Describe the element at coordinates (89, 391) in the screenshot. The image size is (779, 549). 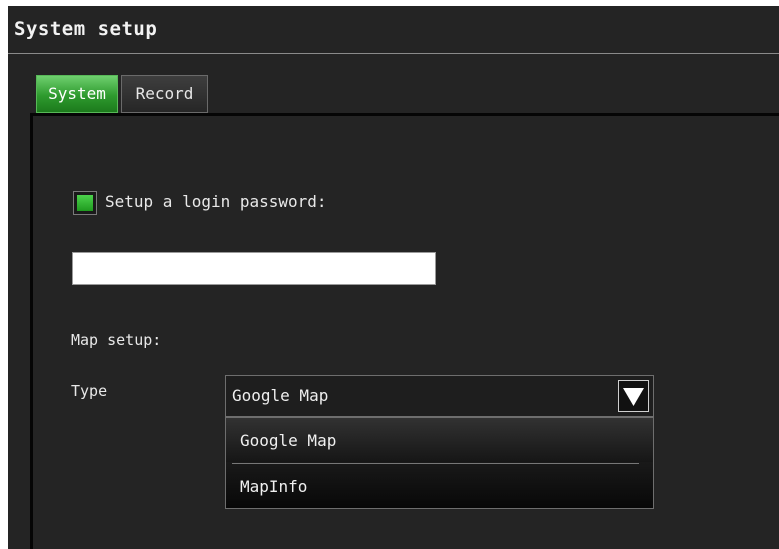
I see `map-type-label: Type` at that location.